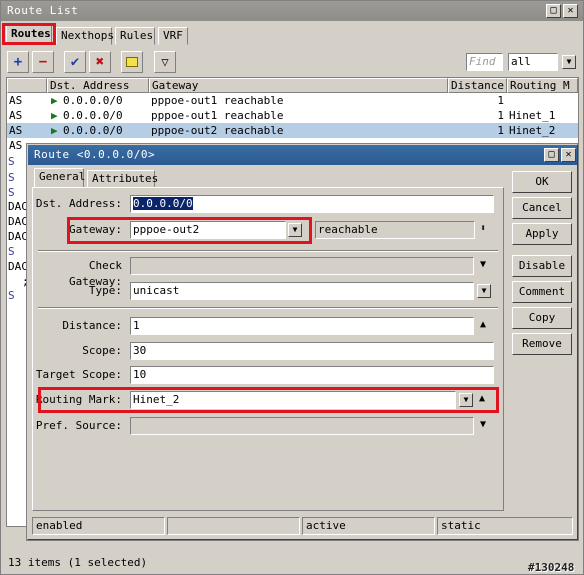  What do you see at coordinates (568, 155) in the screenshot?
I see `dialog-close-icon: ✕` at bounding box center [568, 155].